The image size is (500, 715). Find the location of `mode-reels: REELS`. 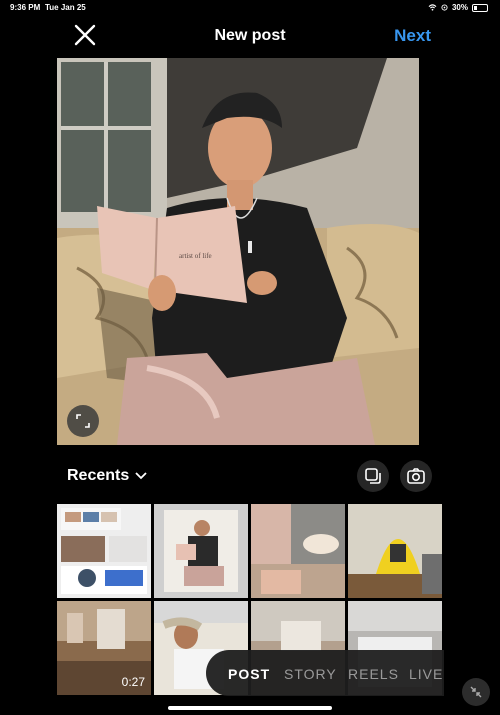

mode-reels: REELS is located at coordinates (373, 674).